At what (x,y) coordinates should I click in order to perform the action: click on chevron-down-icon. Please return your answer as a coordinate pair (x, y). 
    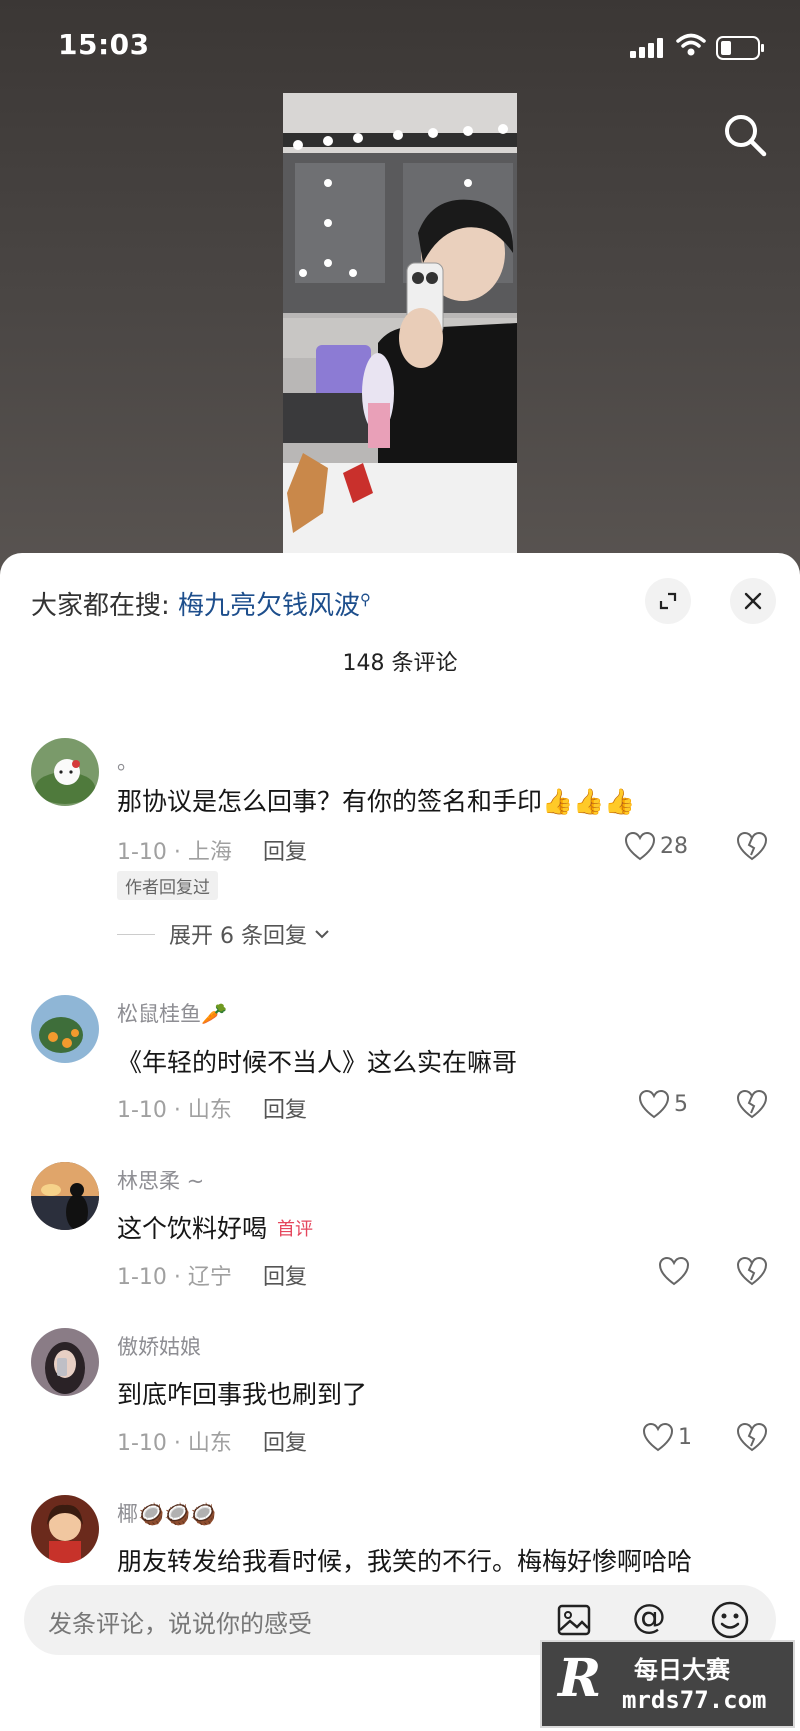
    Looking at the image, I should click on (322, 934).